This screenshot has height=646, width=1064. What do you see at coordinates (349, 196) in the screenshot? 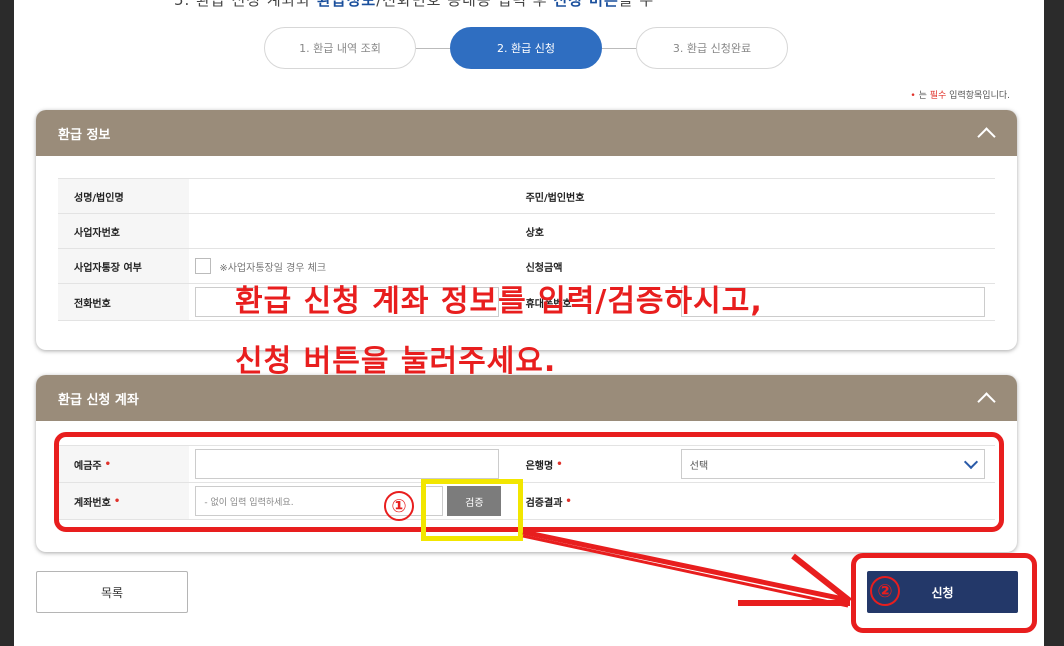
I see `name-value` at bounding box center [349, 196].